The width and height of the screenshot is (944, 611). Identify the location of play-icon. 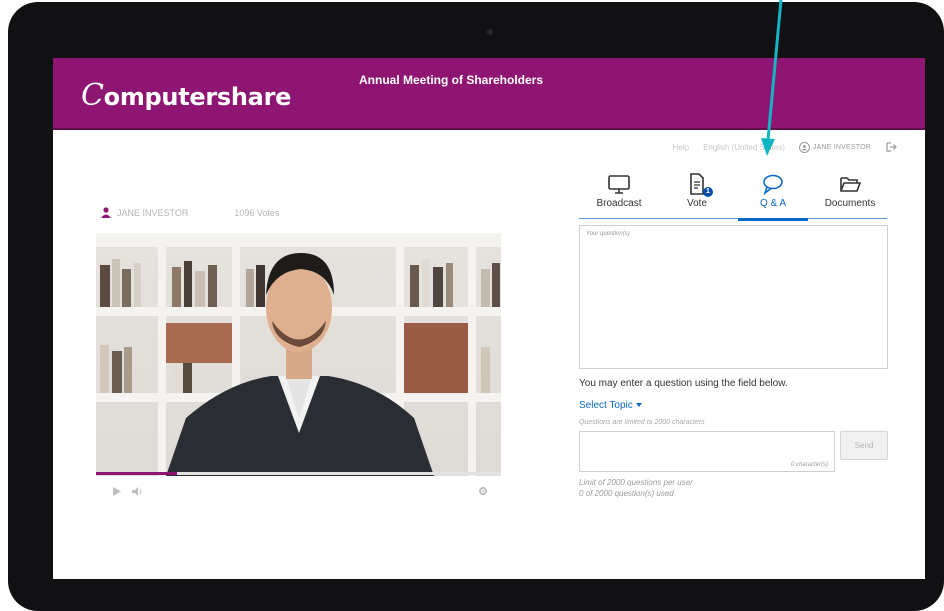
(117, 491).